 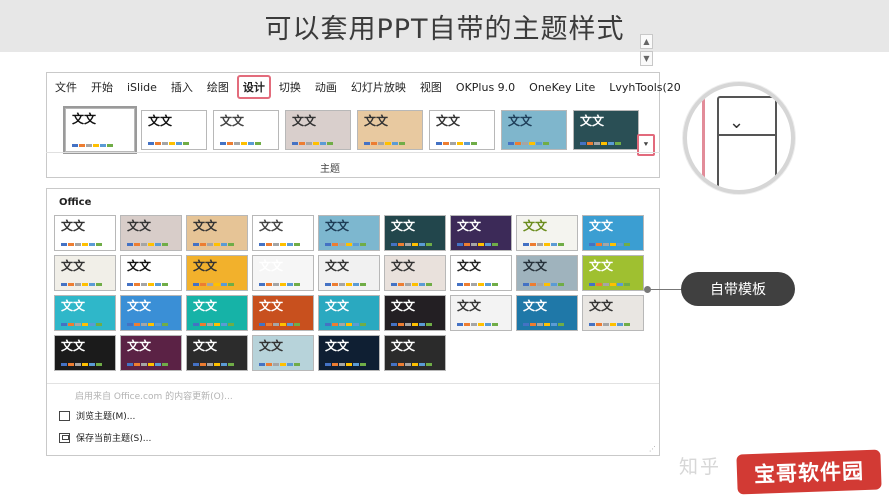 I want to click on tab-9: 视图, so click(x=431, y=87).